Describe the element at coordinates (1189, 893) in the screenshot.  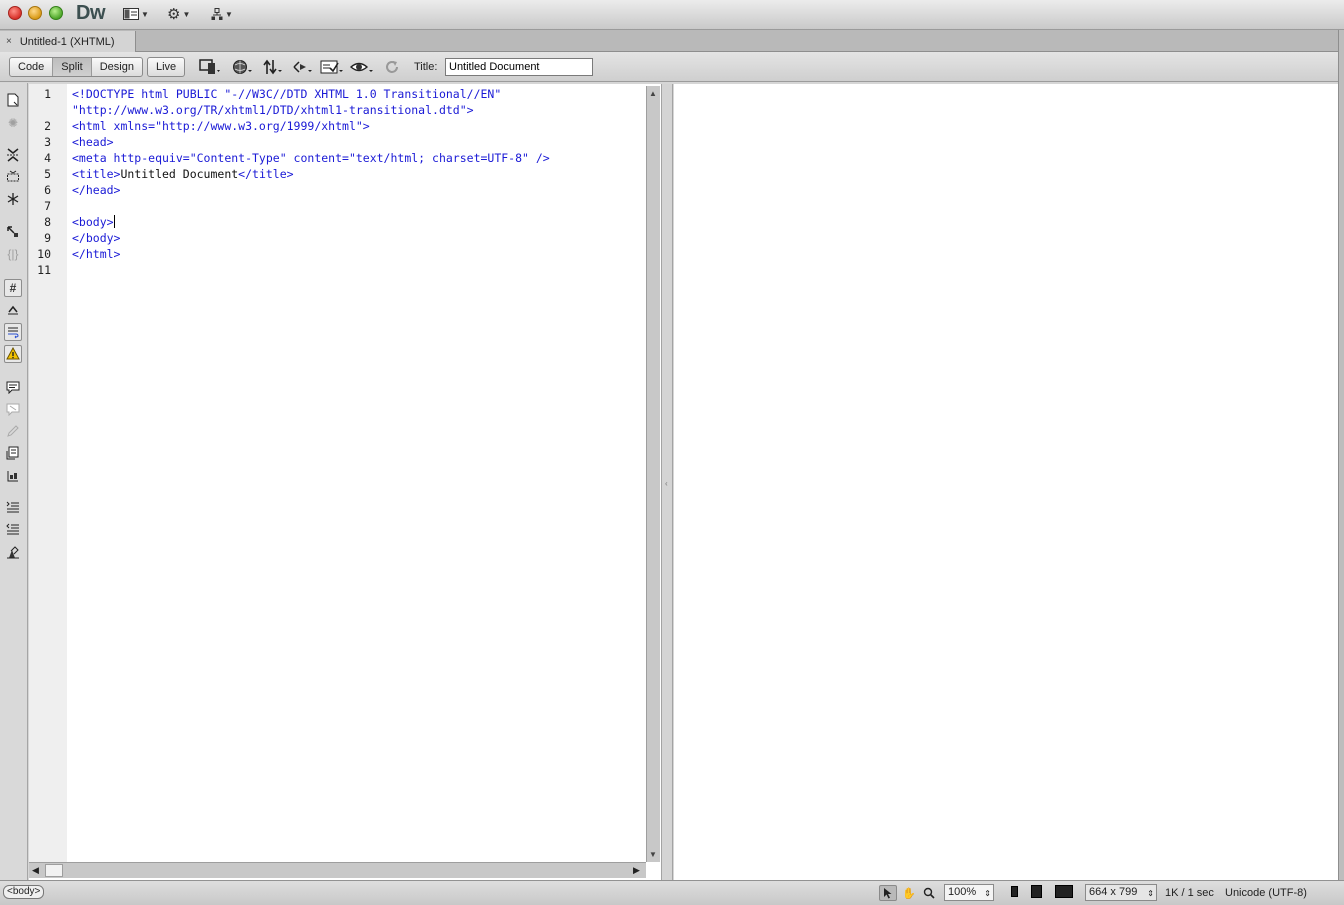
I see `download-size-time: 1K / 1 sec` at that location.